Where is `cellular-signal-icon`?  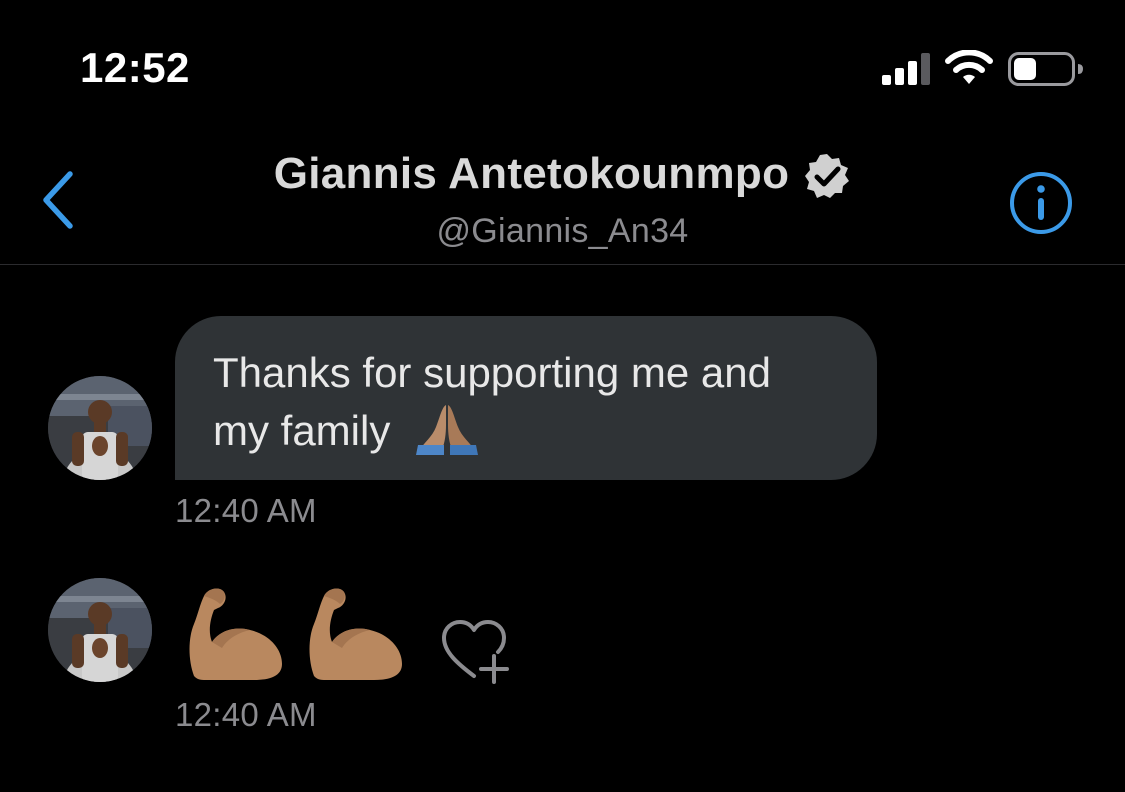 cellular-signal-icon is located at coordinates (906, 69).